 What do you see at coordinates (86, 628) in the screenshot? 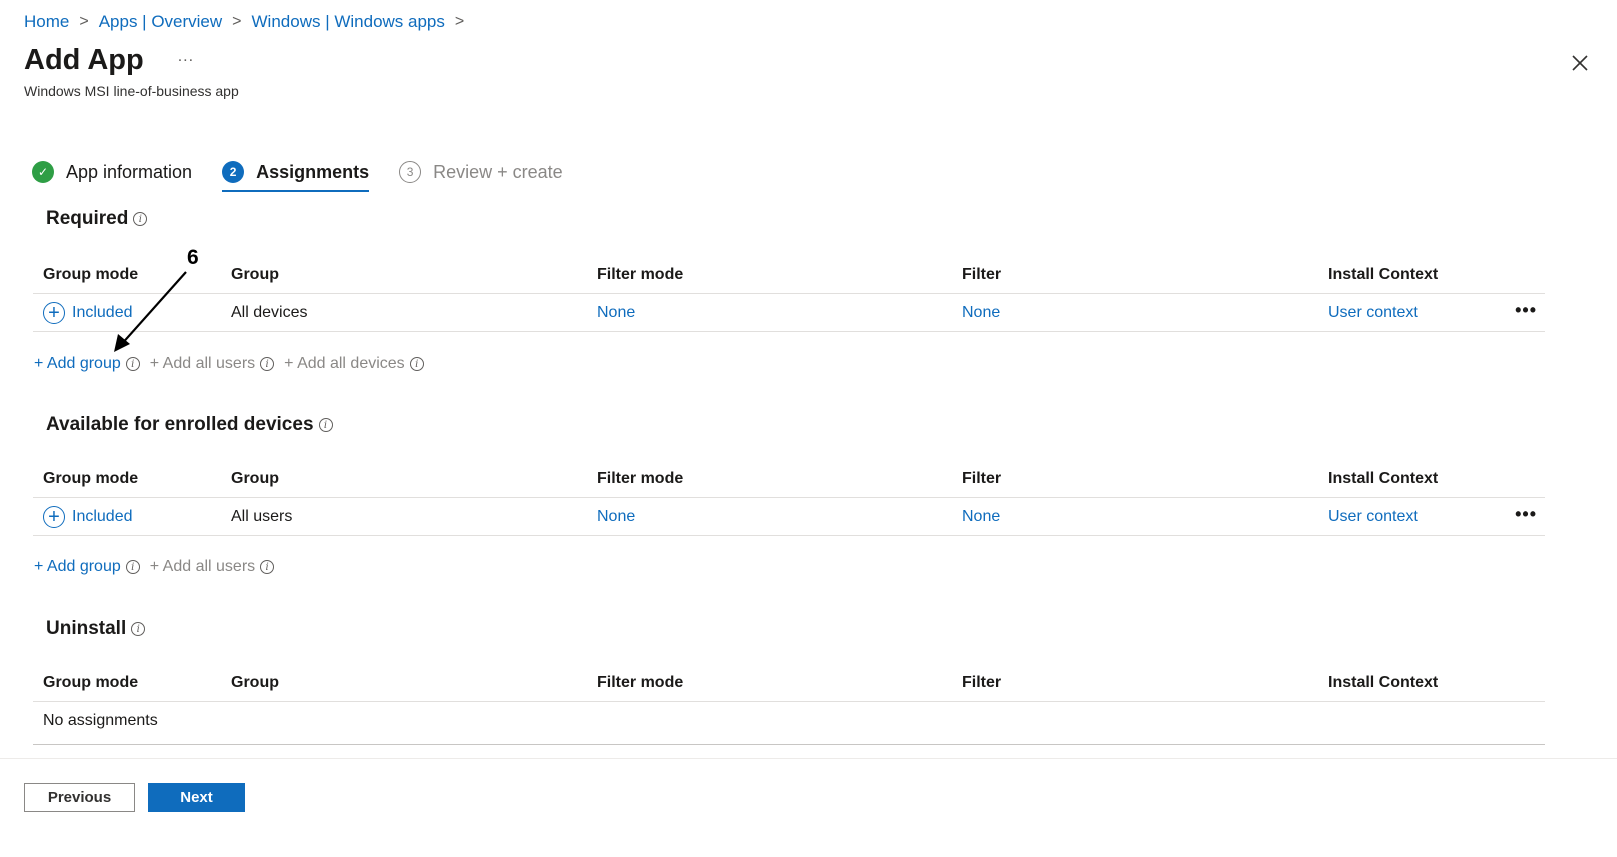
I see `section-title-text: Uninstall` at bounding box center [86, 628].